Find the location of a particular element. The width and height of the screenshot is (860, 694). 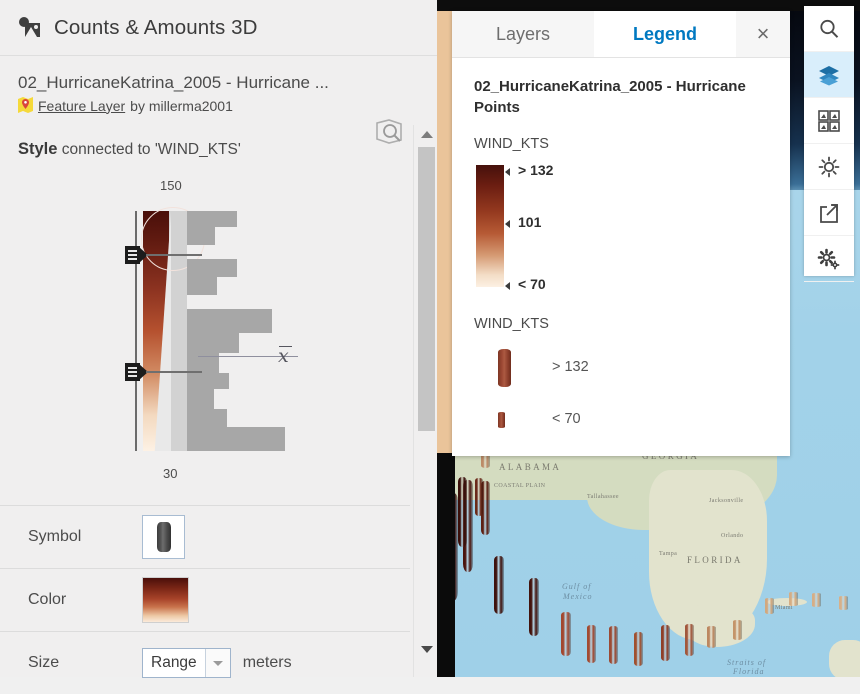

size-label: Size is located at coordinates (44, 662).